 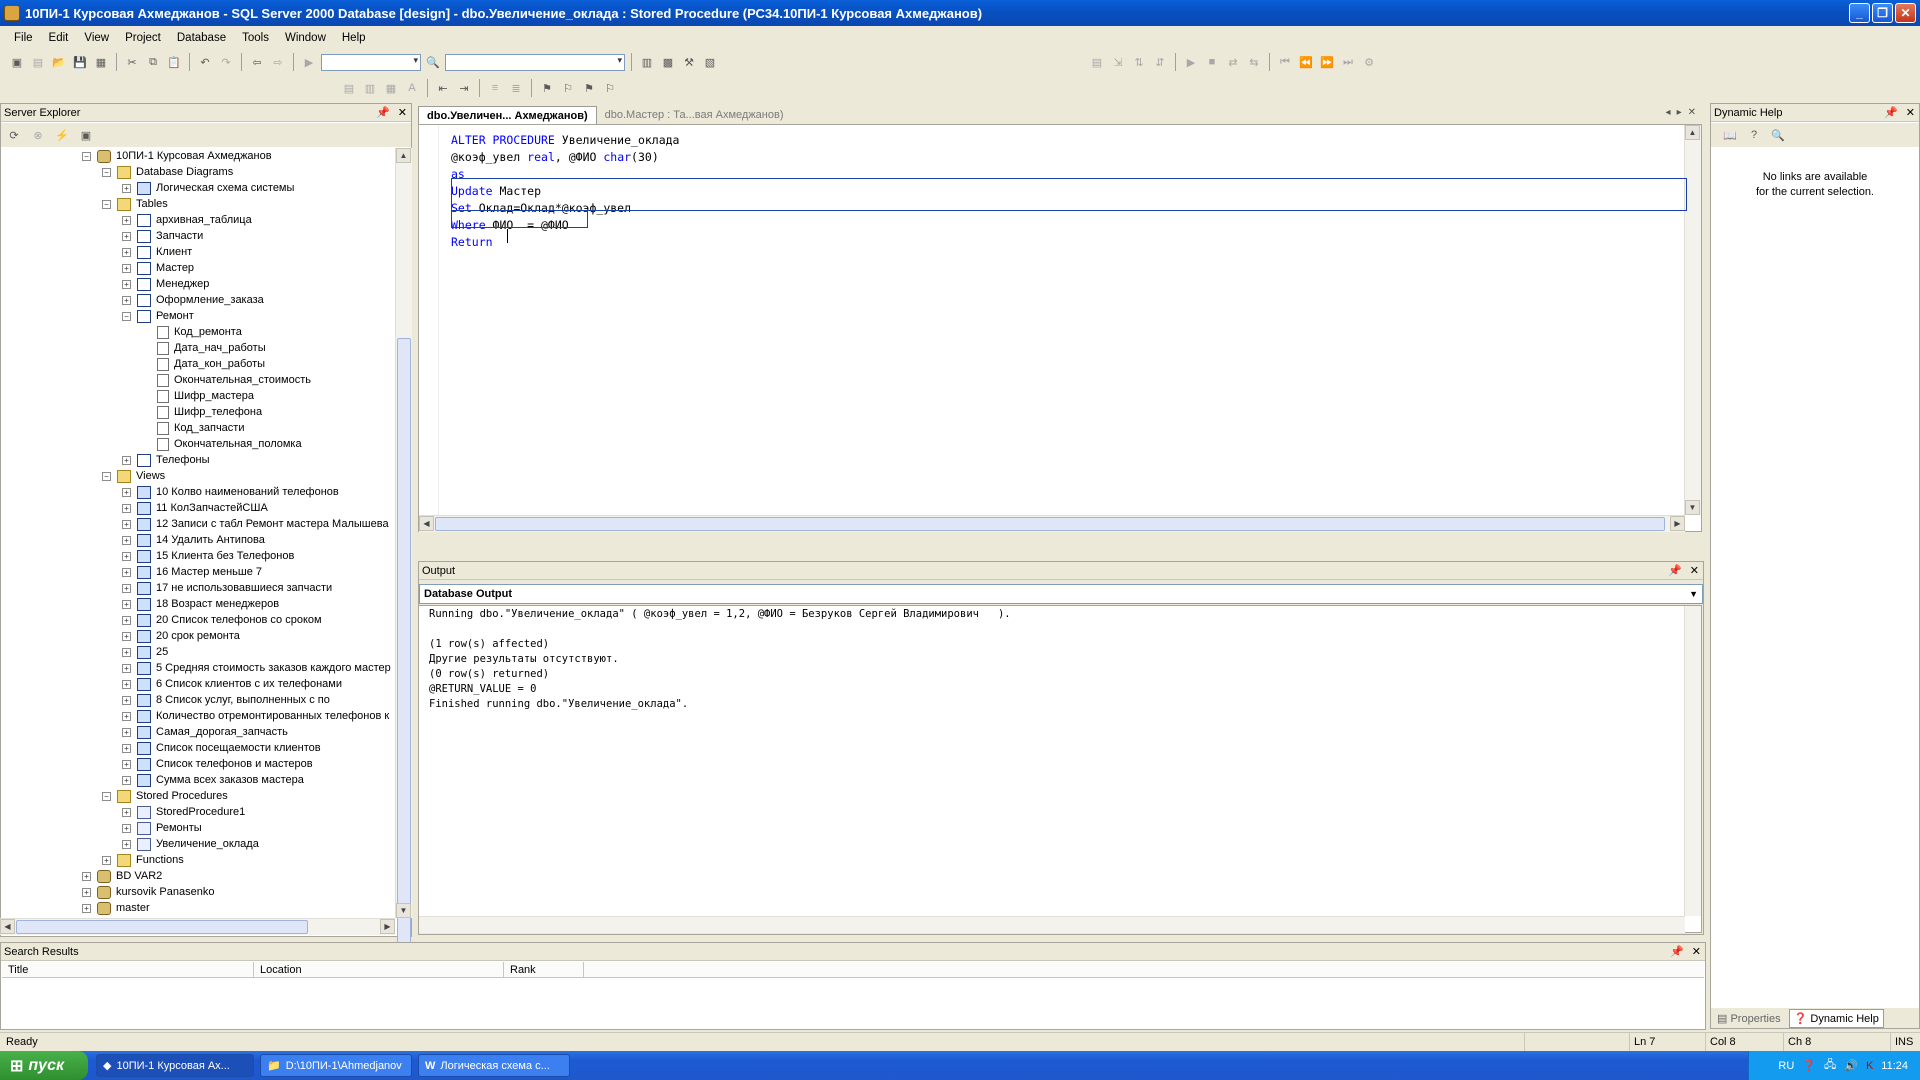 What do you see at coordinates (1692, 507) in the screenshot?
I see `editor-scroll-down-icon: ▼` at bounding box center [1692, 507].